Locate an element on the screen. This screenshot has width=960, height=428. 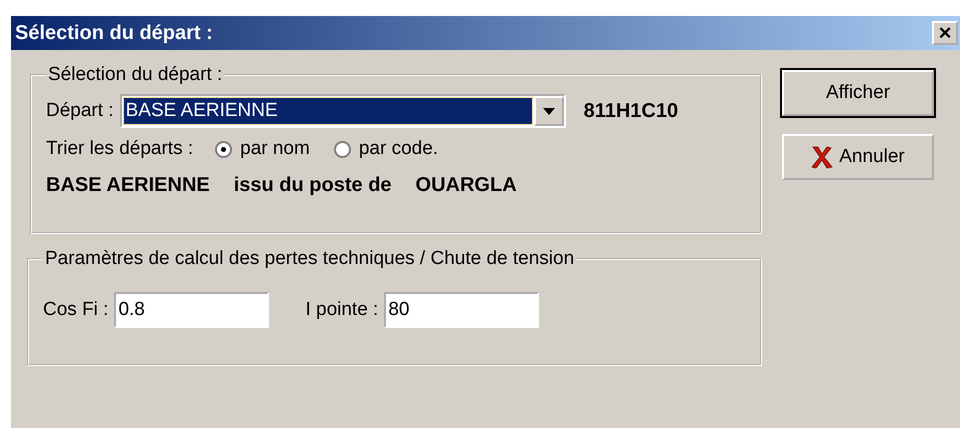
field-label: Cos Fi : is located at coordinates (75, 310).